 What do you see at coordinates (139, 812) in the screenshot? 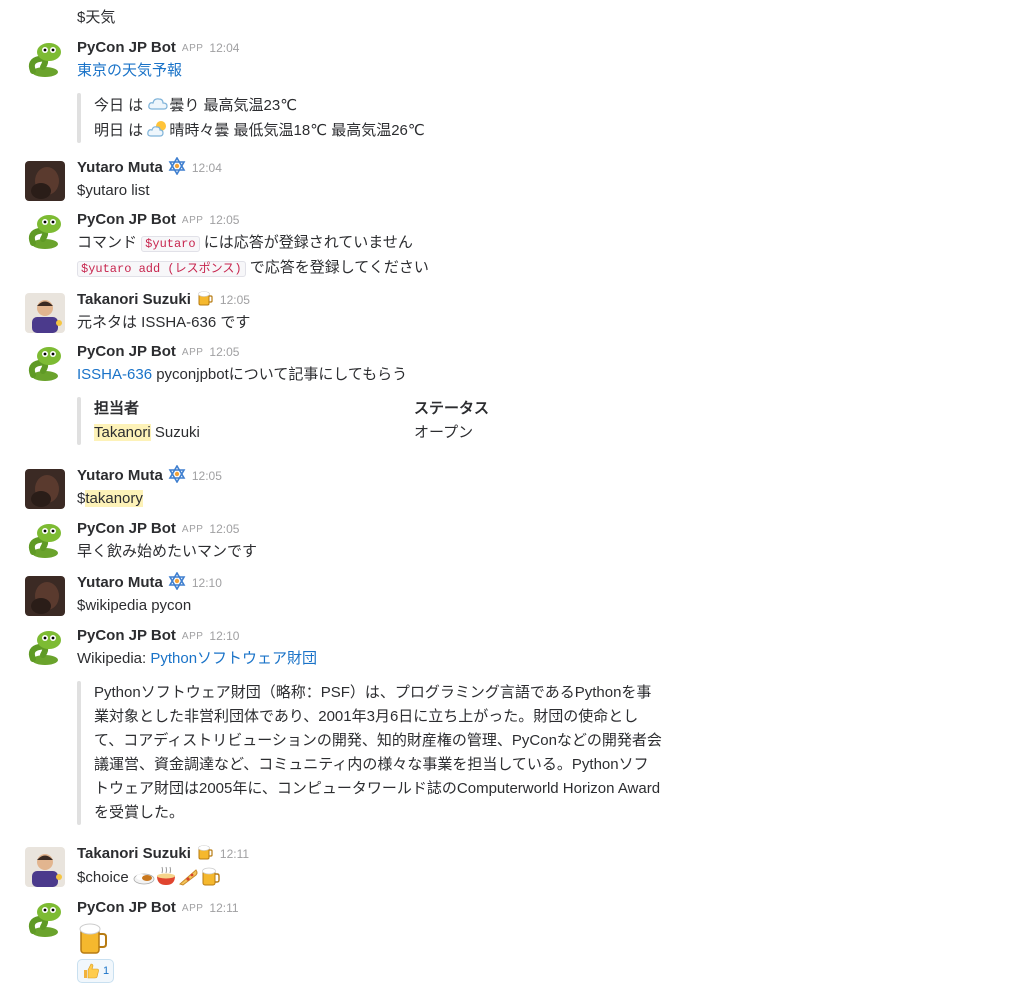
I see `attachment-line: を受賞した。` at bounding box center [139, 812].